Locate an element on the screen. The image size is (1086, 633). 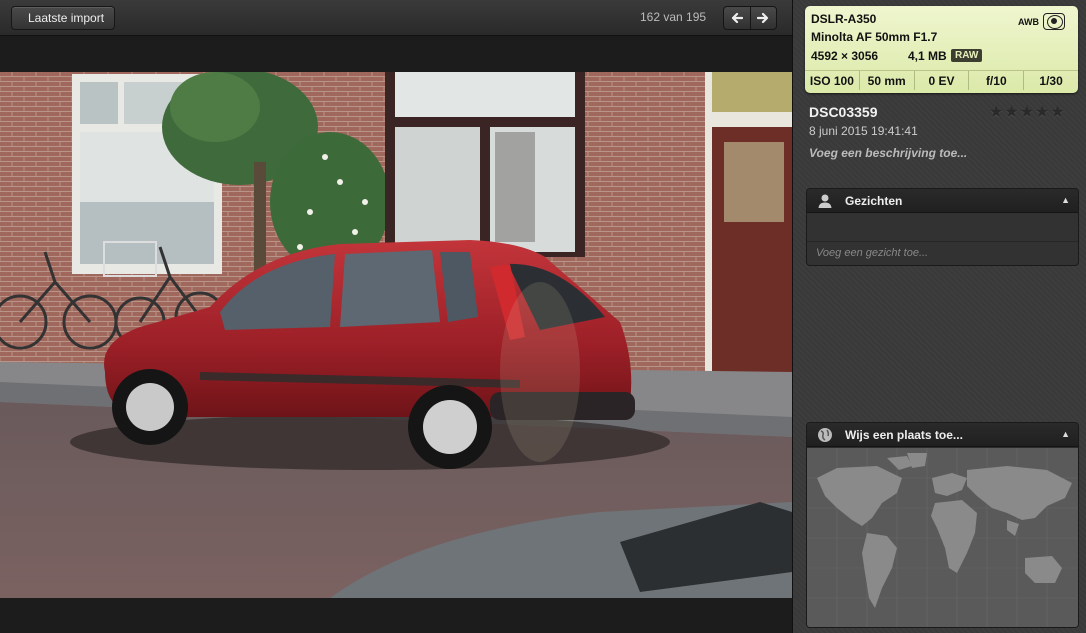
places-panel-header: Wijs een plaats toe... ▲ is located at coordinates (942, 435).